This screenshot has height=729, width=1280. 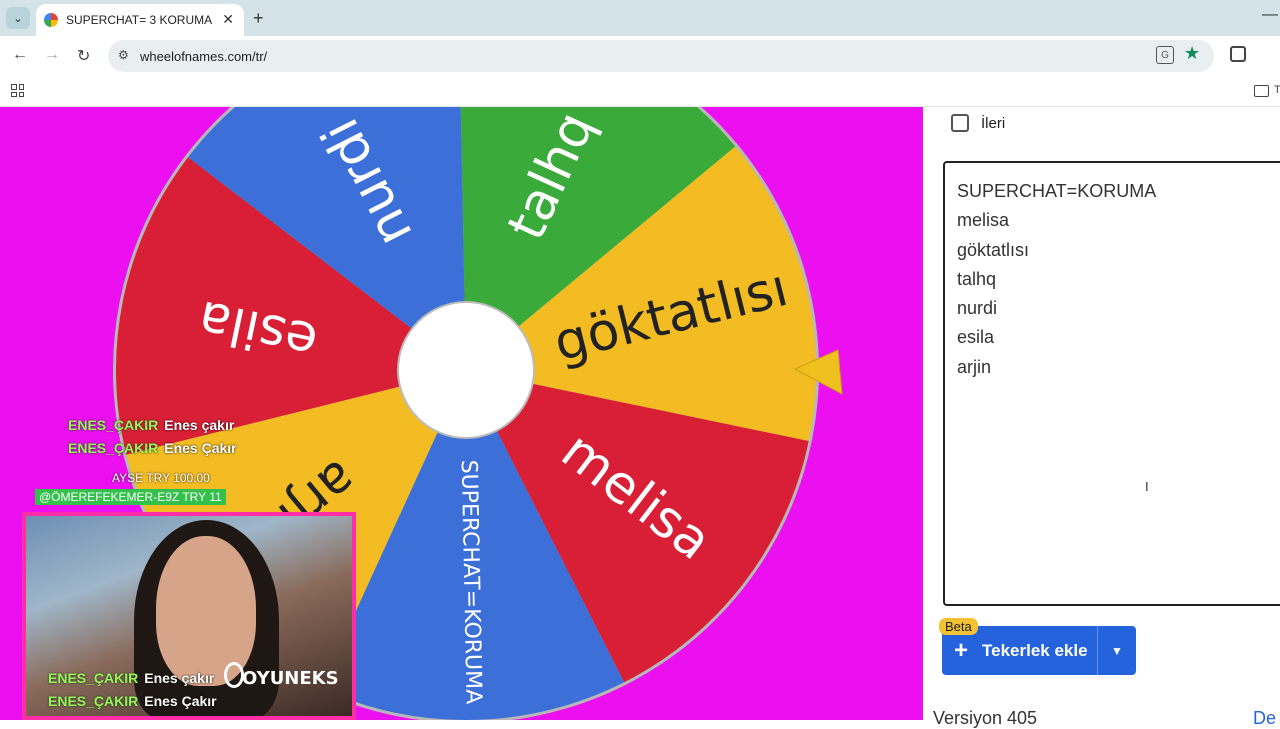 I want to click on version-text: Versiyon 405, so click(x=985, y=718).